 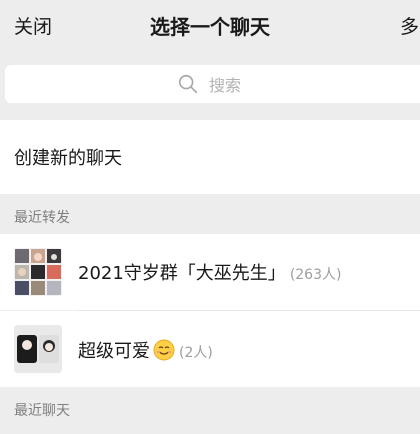 I want to click on multi-select-button: 多, so click(x=410, y=25).